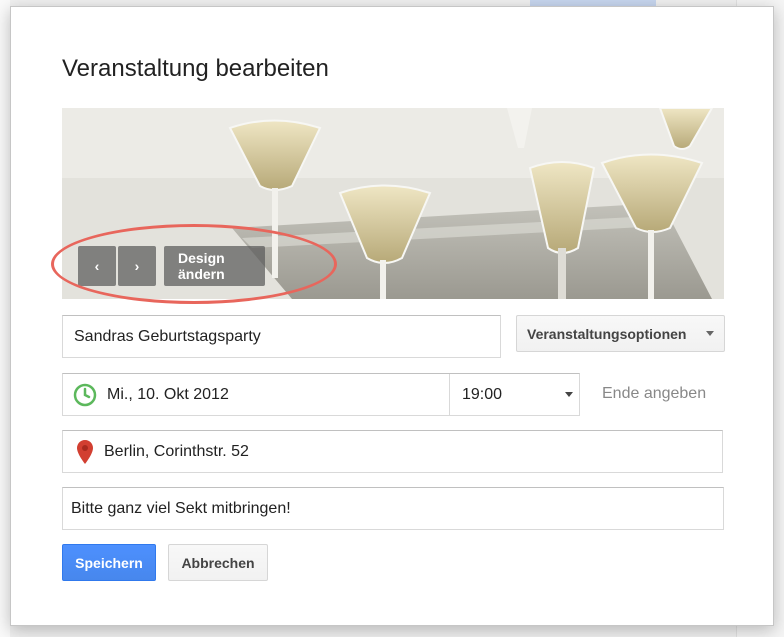  I want to click on date-value: Mi., 10. Okt 2012, so click(168, 394).